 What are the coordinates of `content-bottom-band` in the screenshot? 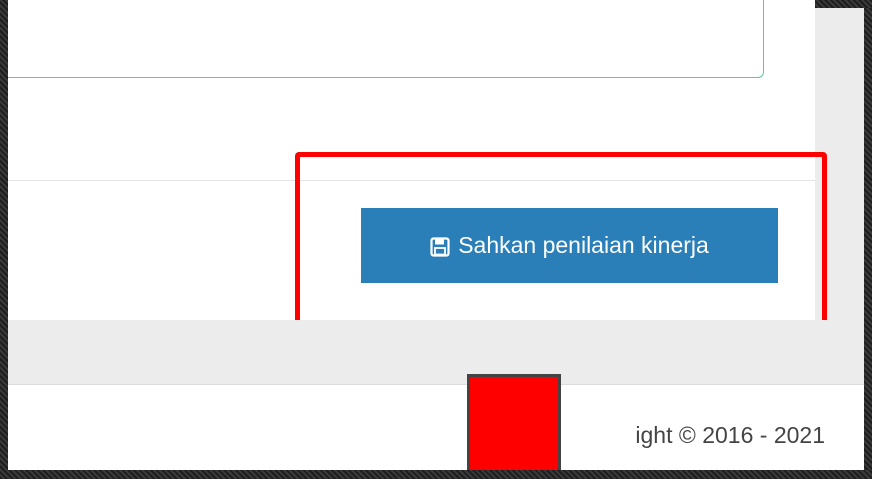 It's located at (436, 352).